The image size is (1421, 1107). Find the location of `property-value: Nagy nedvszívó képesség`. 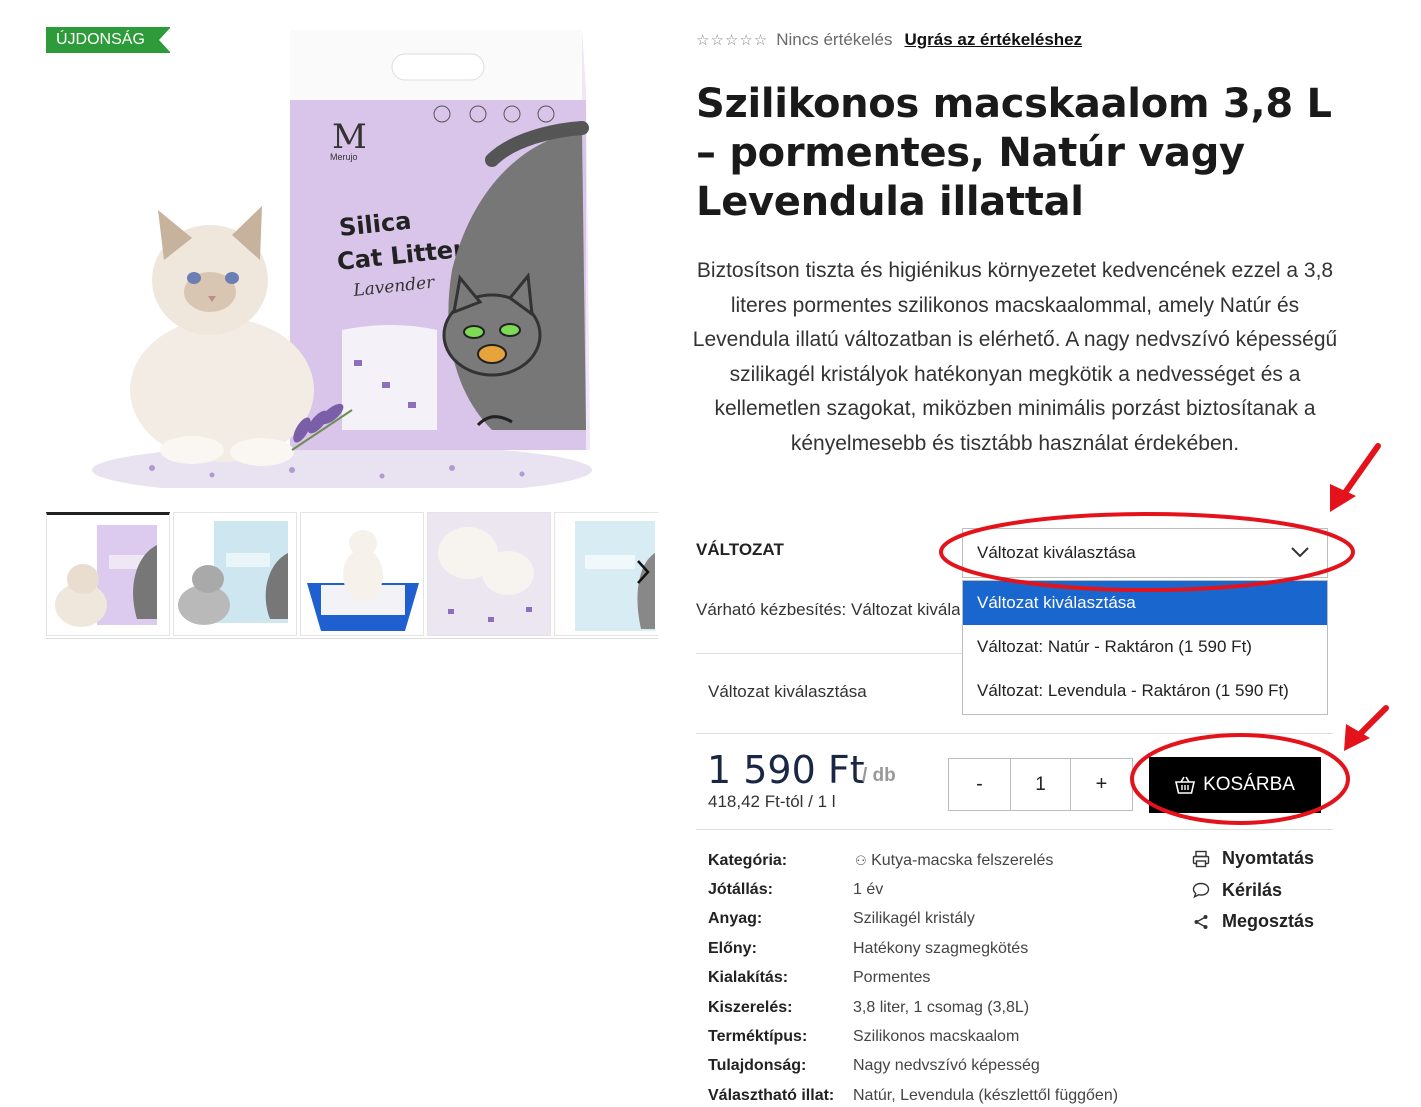

property-value: Nagy nedvszívó képesség is located at coordinates (946, 1066).